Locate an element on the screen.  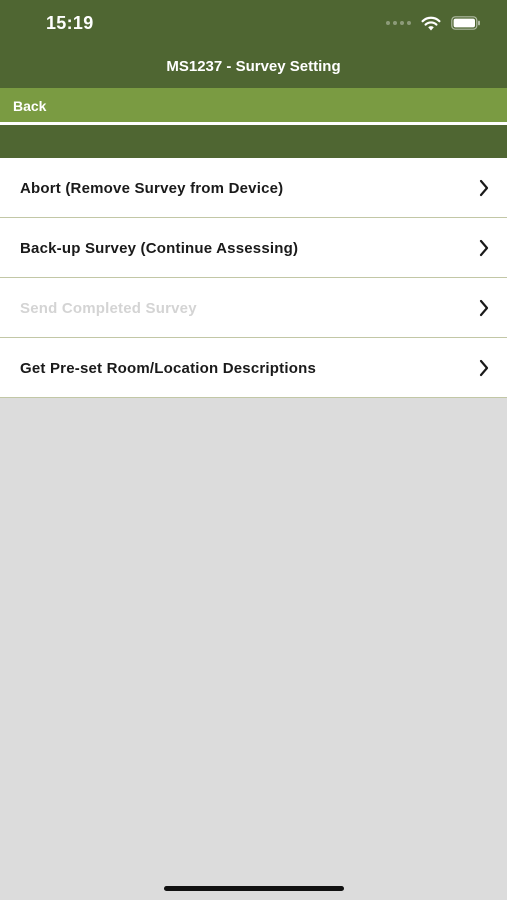
menu-item-send-completed-survey: Send Completed Survey is located at coordinates (253, 308).